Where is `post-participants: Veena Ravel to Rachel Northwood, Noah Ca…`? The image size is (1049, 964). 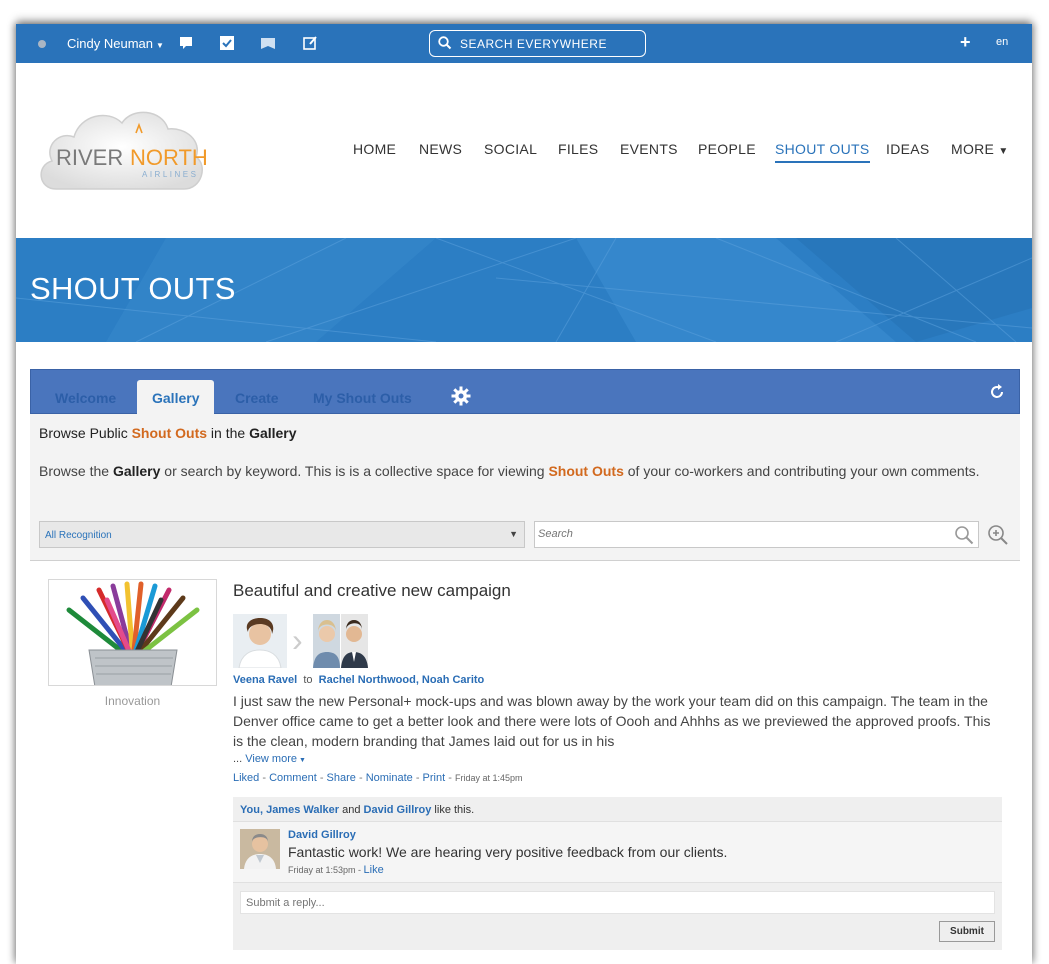 post-participants: Veena Ravel to Rachel Northwood, Noah Ca… is located at coordinates (358, 680).